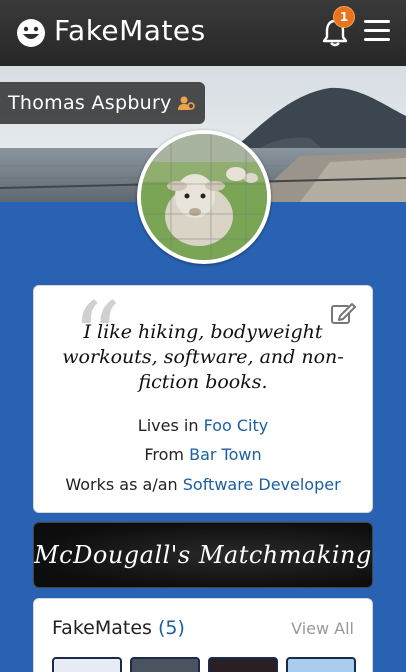  I want to click on lives-in-line: Lives in Foo City, so click(203, 425).